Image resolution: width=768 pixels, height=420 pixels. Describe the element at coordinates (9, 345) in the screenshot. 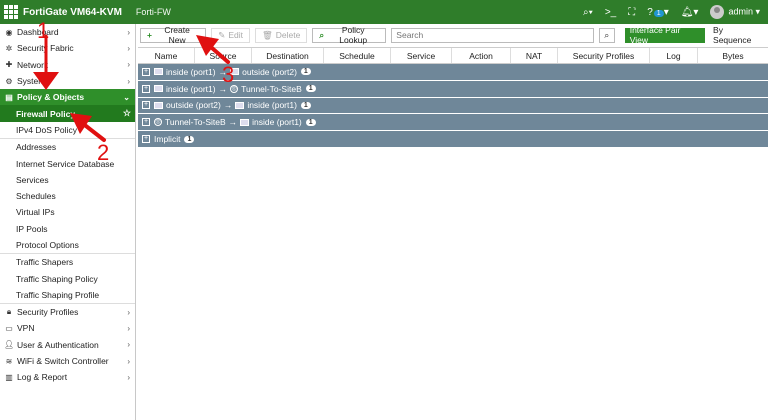

I see `user-icon: 👤︎` at that location.